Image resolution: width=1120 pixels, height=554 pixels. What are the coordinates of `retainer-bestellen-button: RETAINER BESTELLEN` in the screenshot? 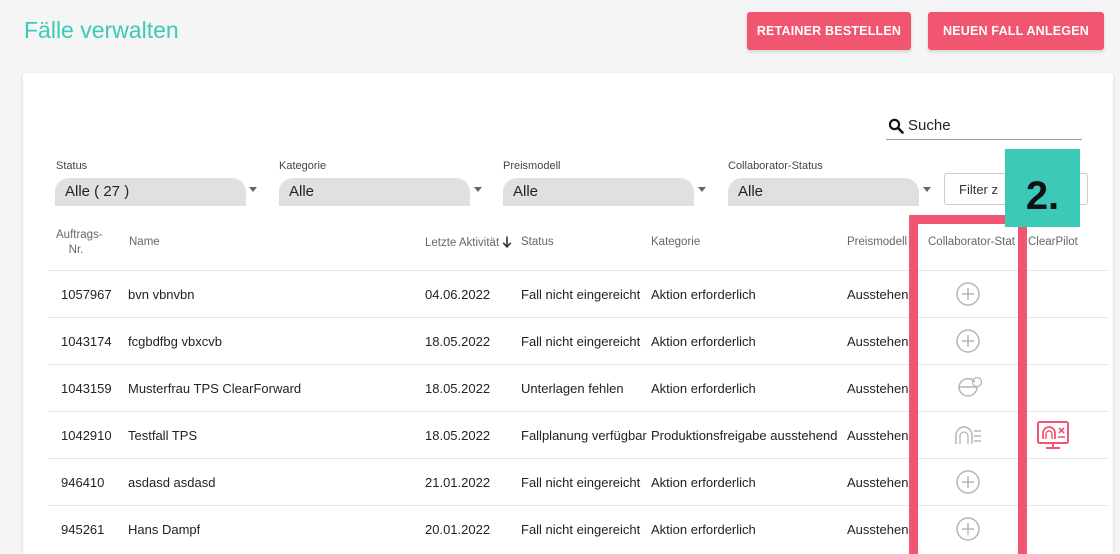 It's located at (829, 31).